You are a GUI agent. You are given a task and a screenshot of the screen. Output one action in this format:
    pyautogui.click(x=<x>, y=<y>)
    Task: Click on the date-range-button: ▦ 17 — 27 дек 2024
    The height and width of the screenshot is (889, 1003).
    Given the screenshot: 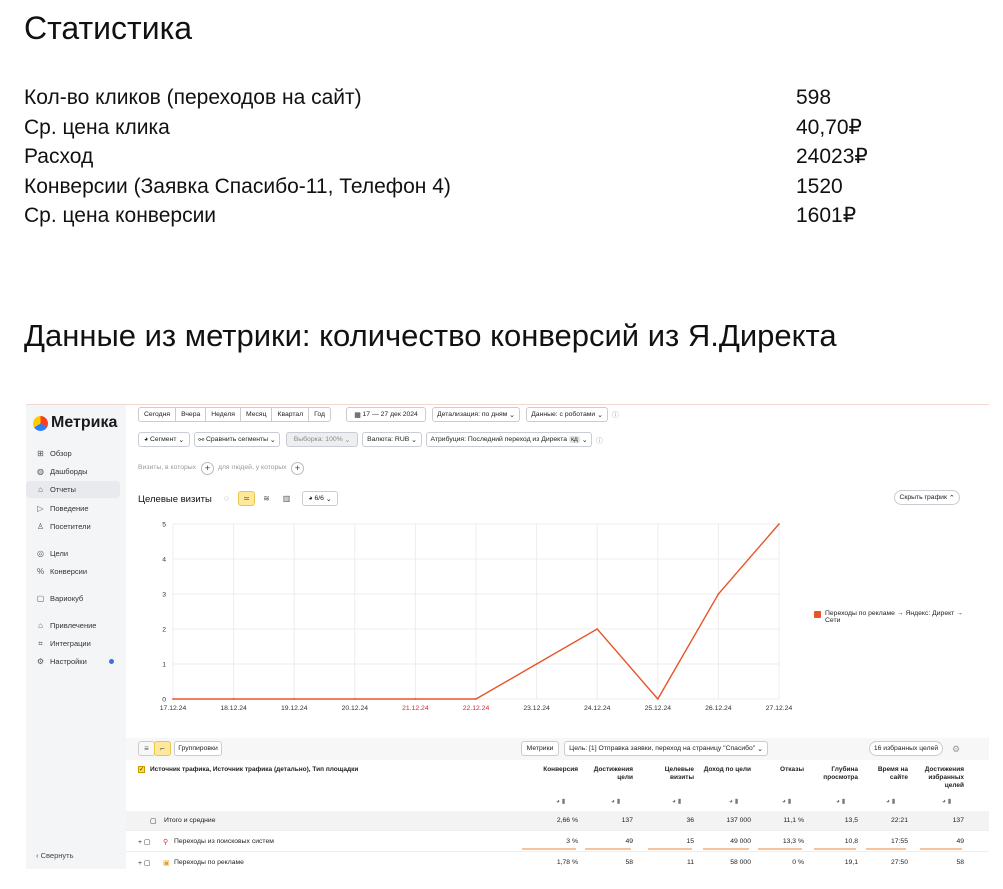 What is the action you would take?
    pyautogui.click(x=386, y=414)
    